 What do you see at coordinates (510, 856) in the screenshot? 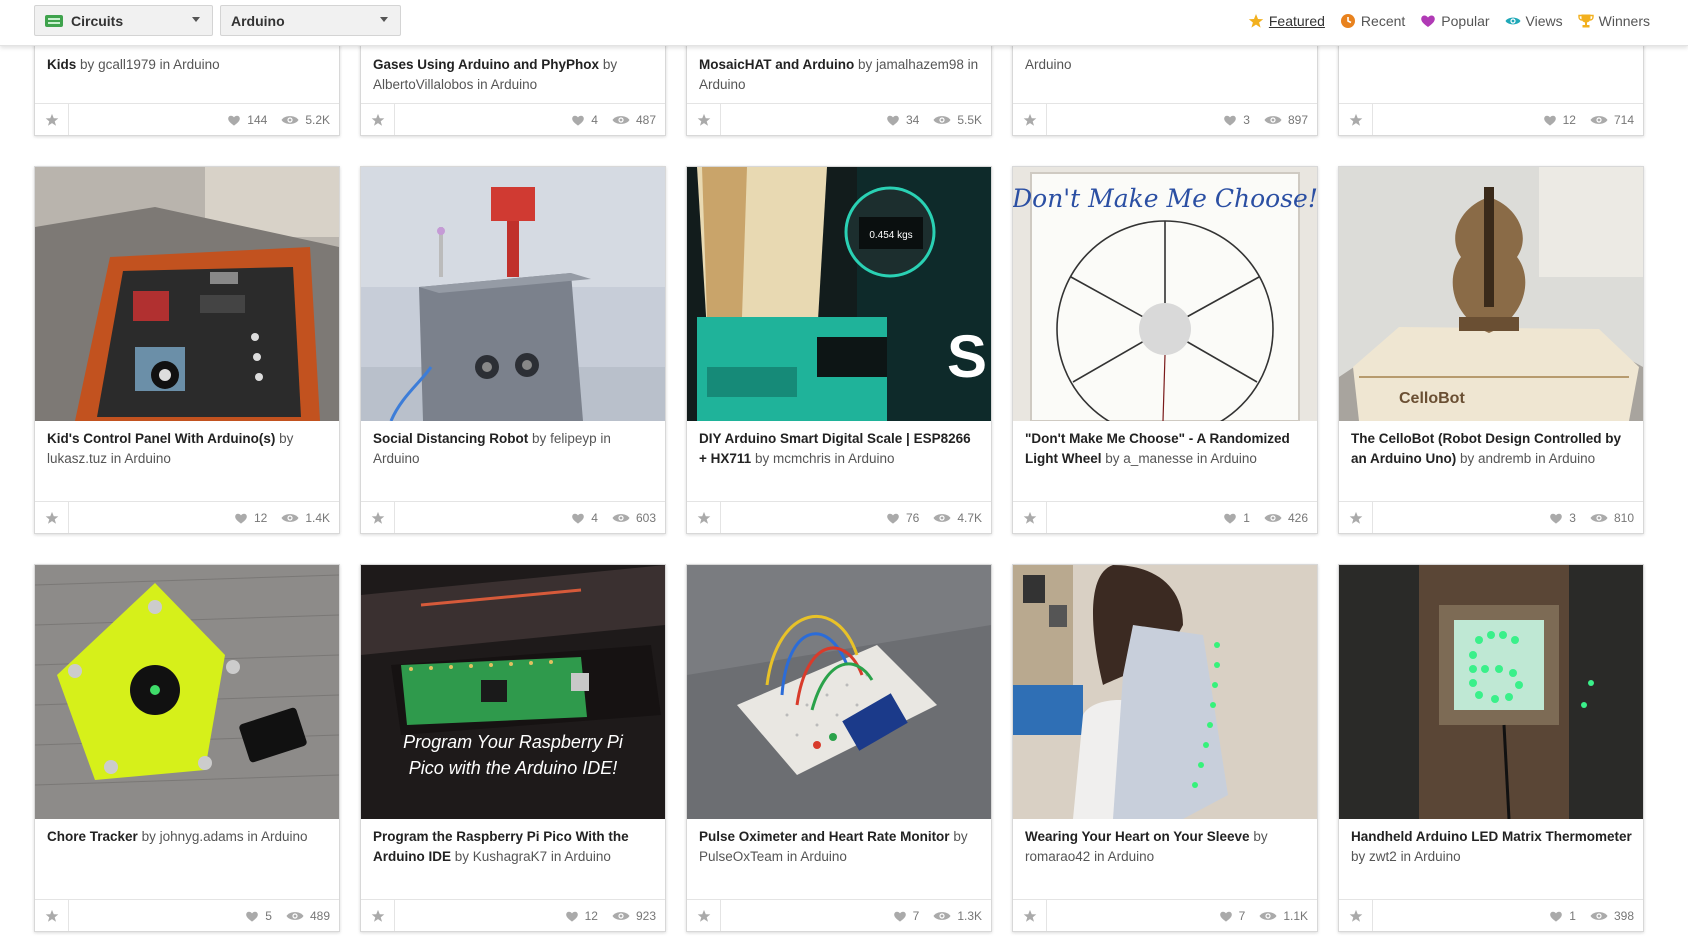
I see `card-author: KushagraK7` at bounding box center [510, 856].